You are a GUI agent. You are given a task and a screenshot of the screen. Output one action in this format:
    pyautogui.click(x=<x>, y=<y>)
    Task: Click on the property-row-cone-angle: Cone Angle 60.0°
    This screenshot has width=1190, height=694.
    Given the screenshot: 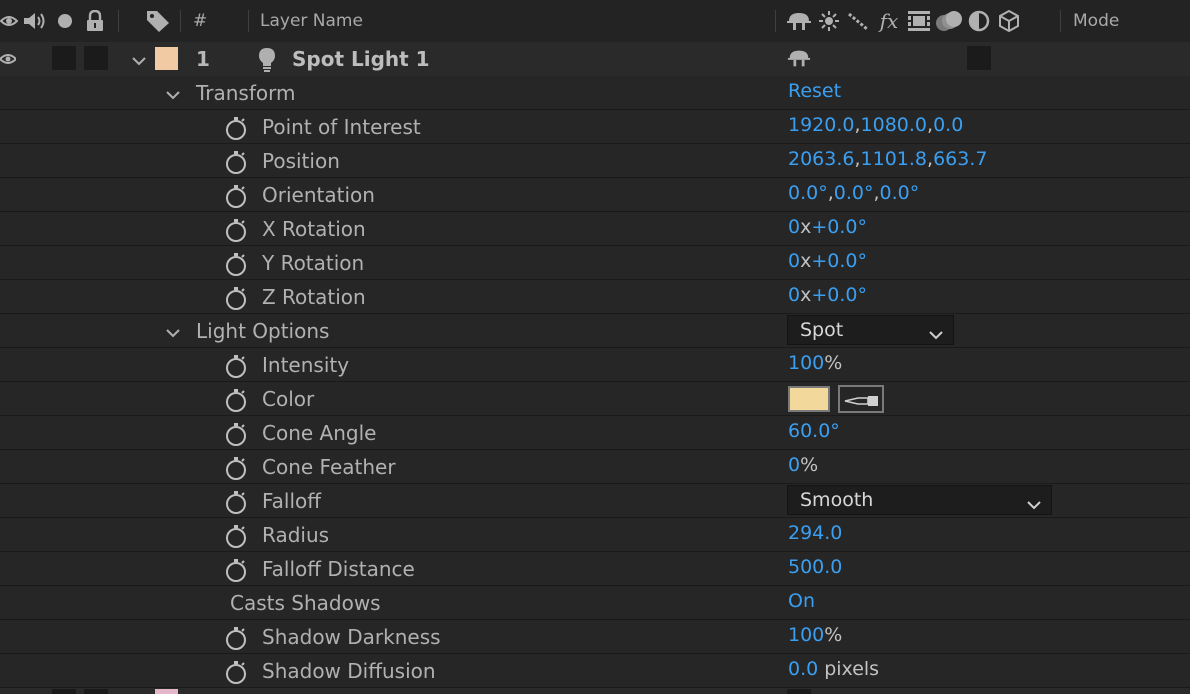 What is the action you would take?
    pyautogui.click(x=595, y=433)
    